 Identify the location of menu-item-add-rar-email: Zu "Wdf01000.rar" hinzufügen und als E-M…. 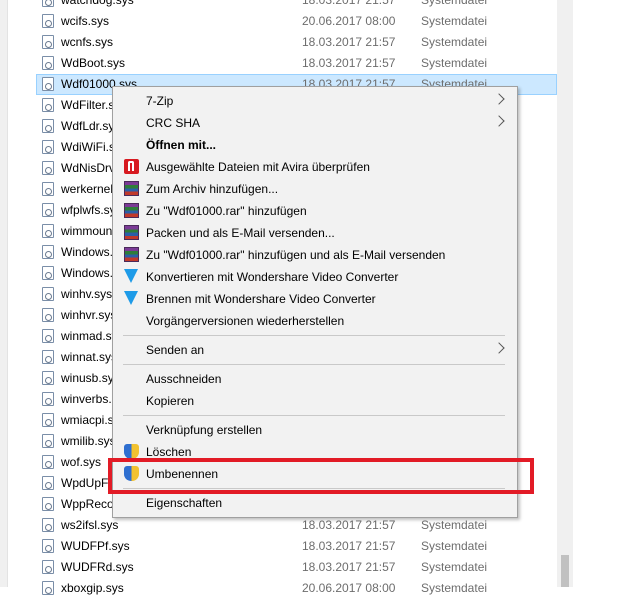
(315, 255).